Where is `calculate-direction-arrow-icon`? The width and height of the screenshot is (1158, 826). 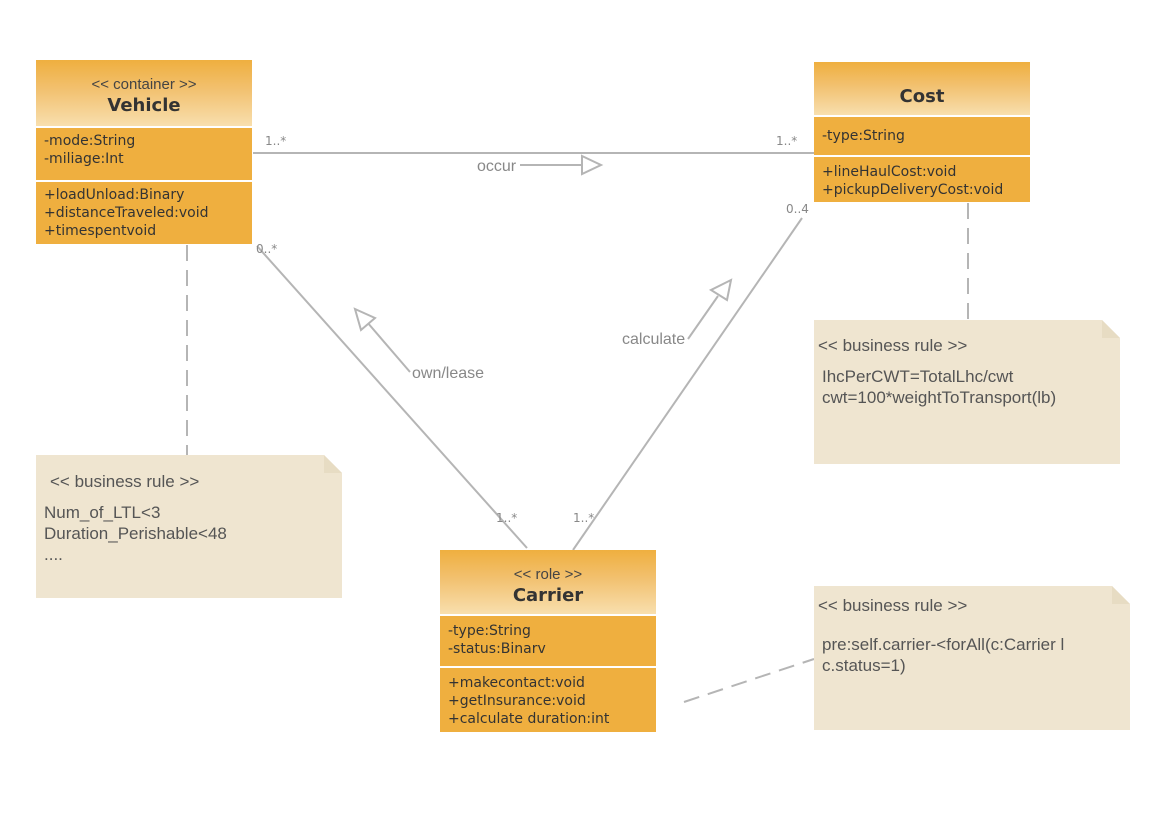 calculate-direction-arrow-icon is located at coordinates (720, 290).